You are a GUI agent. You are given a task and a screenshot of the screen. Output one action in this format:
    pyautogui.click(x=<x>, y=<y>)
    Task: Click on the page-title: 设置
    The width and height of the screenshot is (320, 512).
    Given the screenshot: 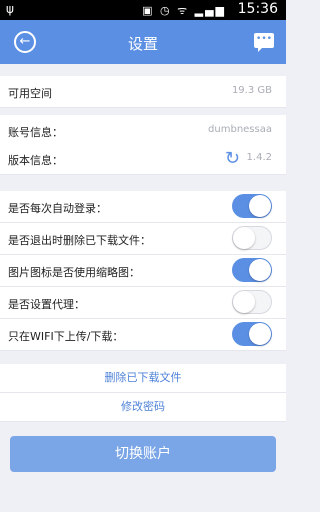 What is the action you would take?
    pyautogui.click(x=142, y=44)
    